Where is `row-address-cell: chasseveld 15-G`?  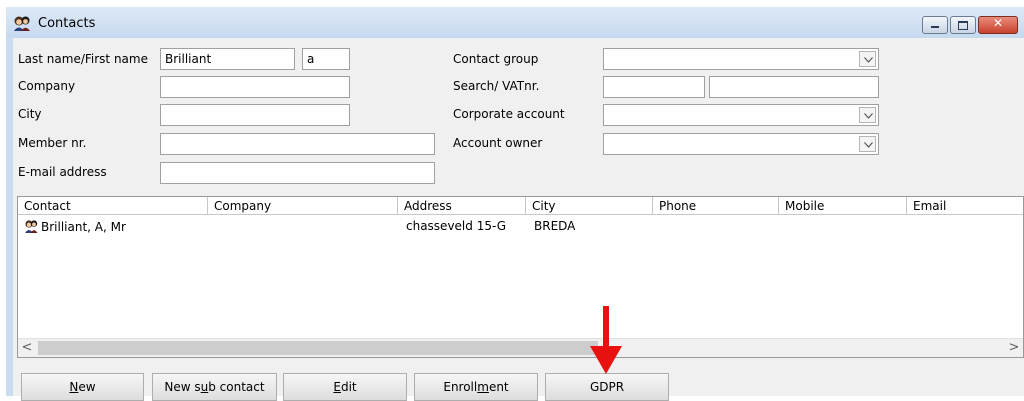 row-address-cell: chasseveld 15-G is located at coordinates (456, 226).